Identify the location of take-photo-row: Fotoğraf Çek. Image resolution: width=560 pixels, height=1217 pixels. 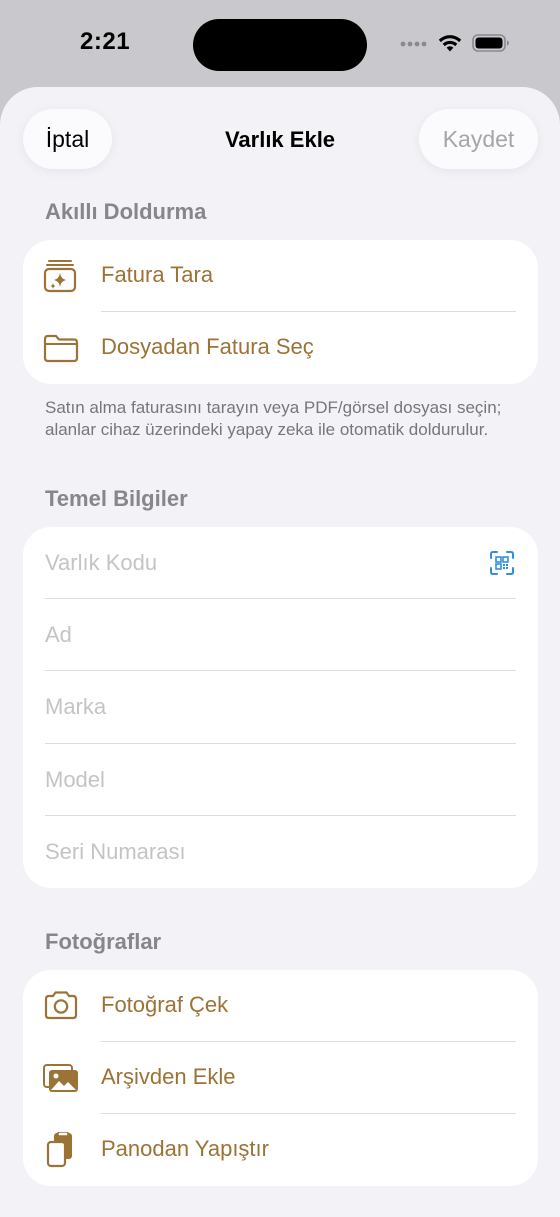
(280, 1006).